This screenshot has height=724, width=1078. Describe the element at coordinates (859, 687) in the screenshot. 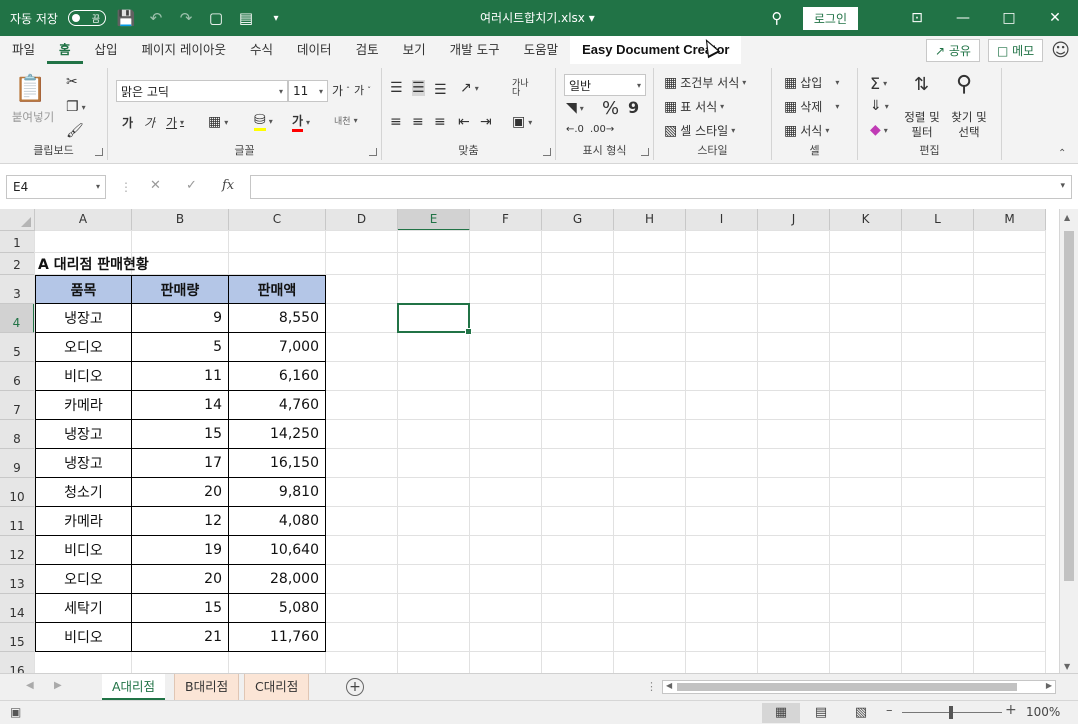

I see `horizontal-scrollbar: ◀ ▶` at that location.